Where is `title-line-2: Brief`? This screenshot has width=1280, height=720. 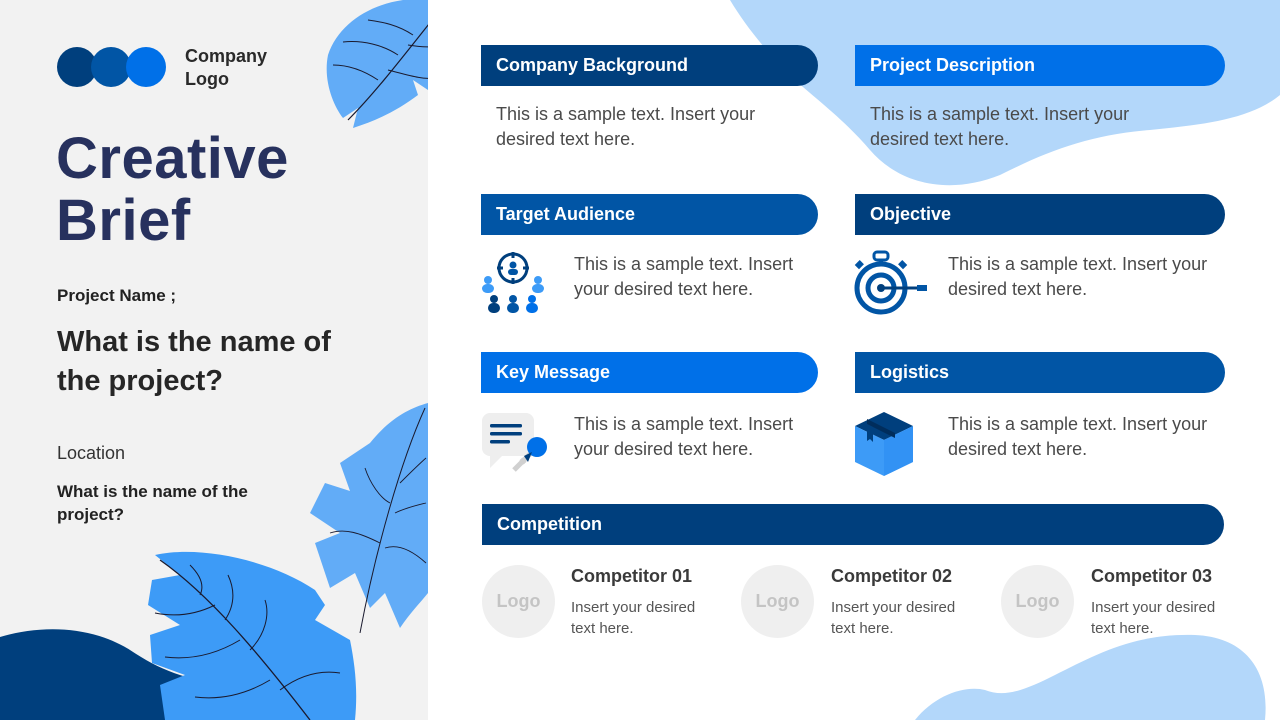 title-line-2: Brief is located at coordinates (123, 220).